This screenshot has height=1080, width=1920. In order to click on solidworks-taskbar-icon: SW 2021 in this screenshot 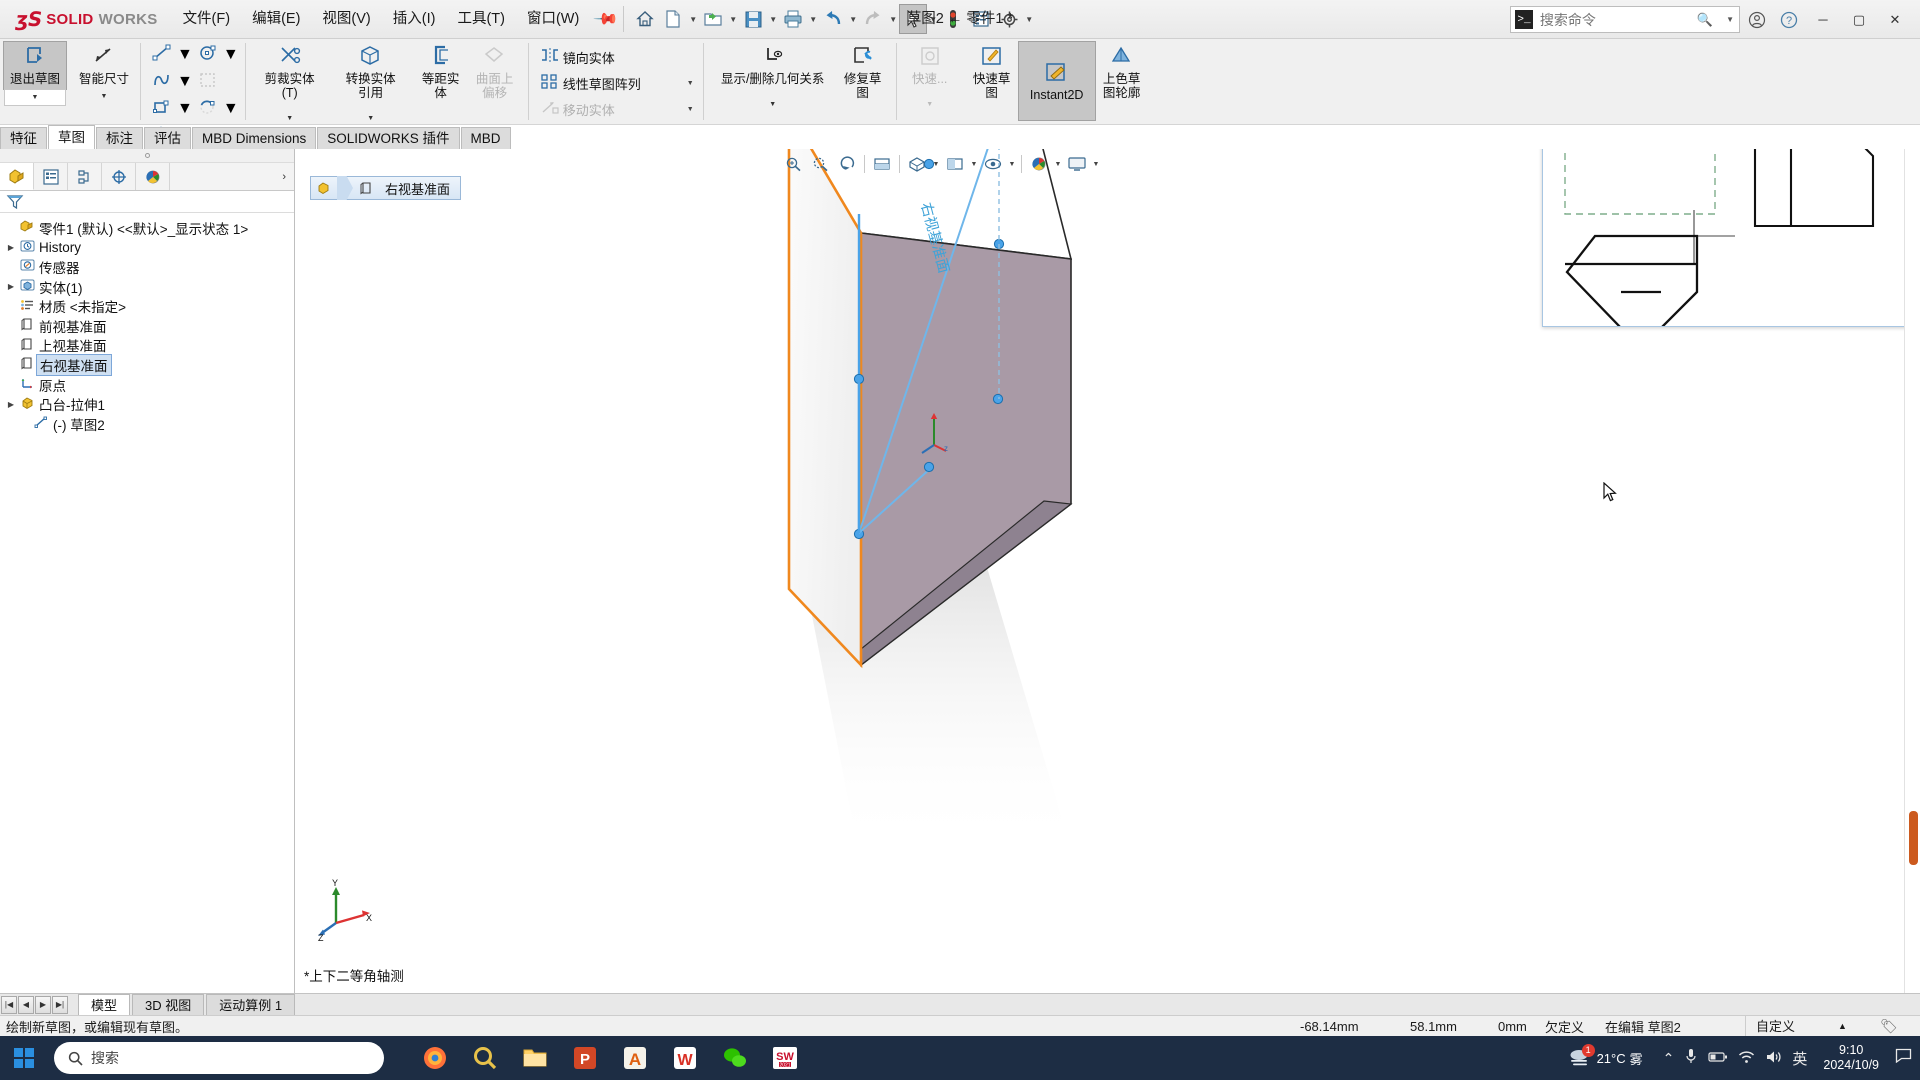, I will do `click(785, 1058)`.